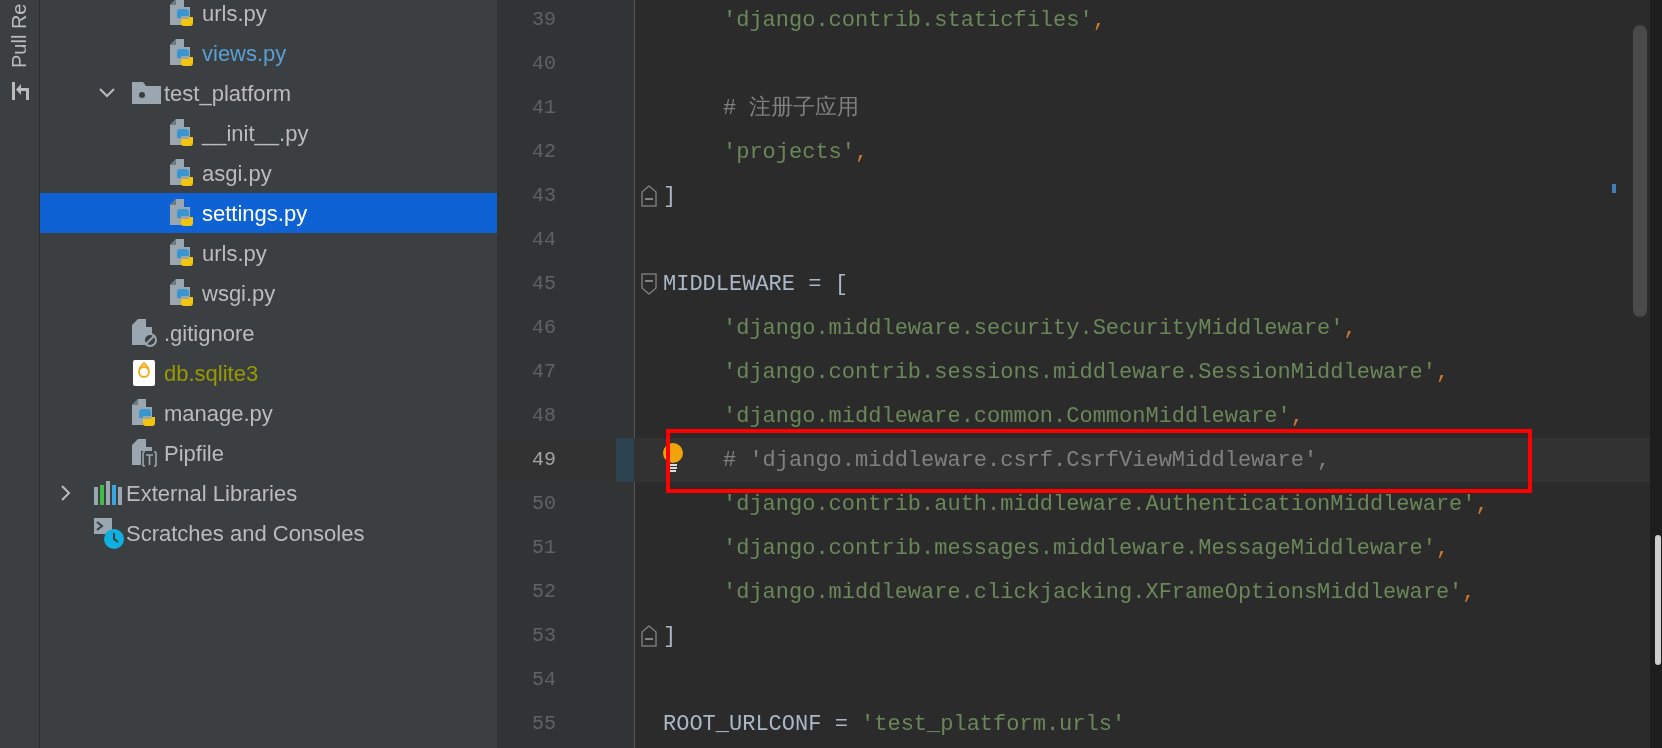 The height and width of the screenshot is (748, 1662). What do you see at coordinates (109, 533) in the screenshot?
I see `scratches-icon` at bounding box center [109, 533].